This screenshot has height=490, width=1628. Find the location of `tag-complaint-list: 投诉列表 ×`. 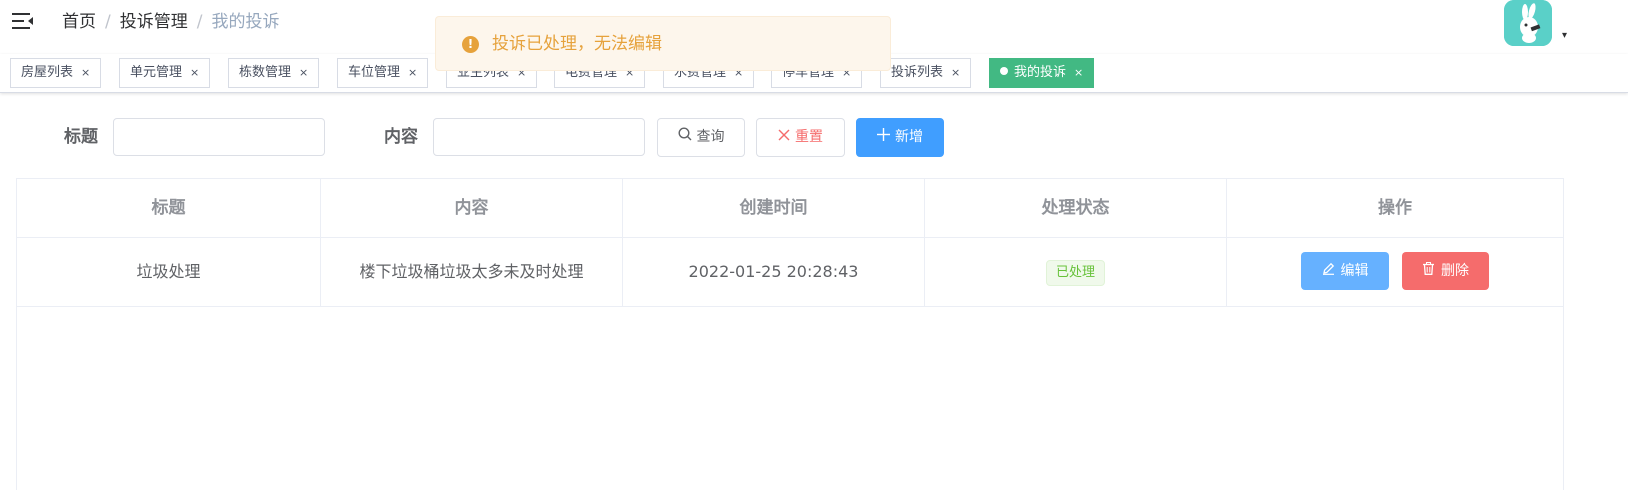

tag-complaint-list: 投诉列表 × is located at coordinates (926, 73).